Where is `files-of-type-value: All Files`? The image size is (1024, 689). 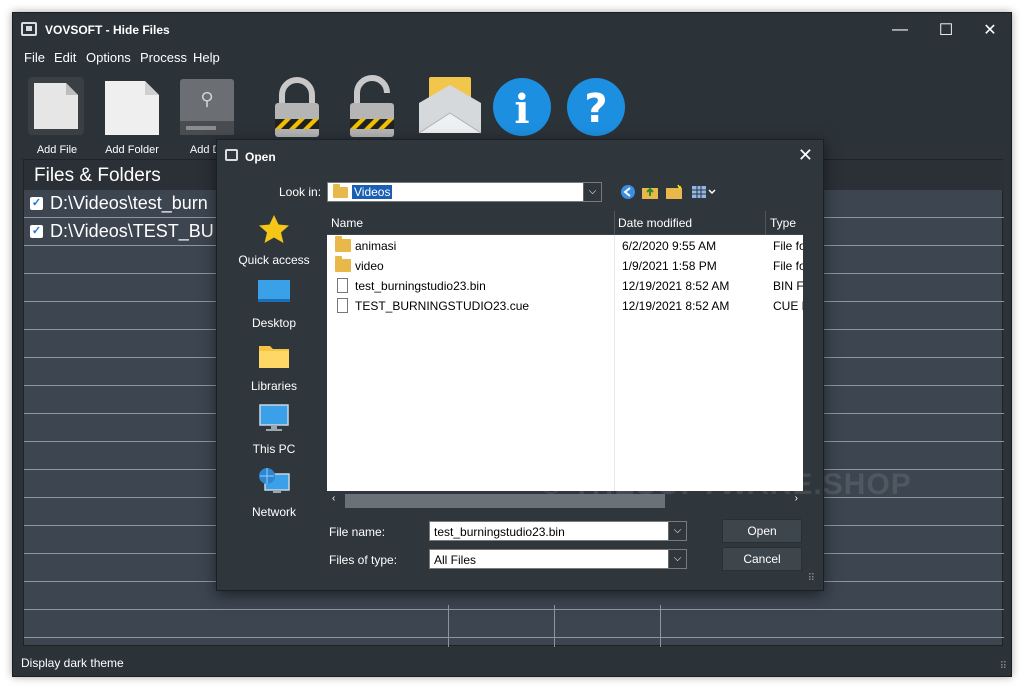 files-of-type-value: All Files is located at coordinates (455, 560).